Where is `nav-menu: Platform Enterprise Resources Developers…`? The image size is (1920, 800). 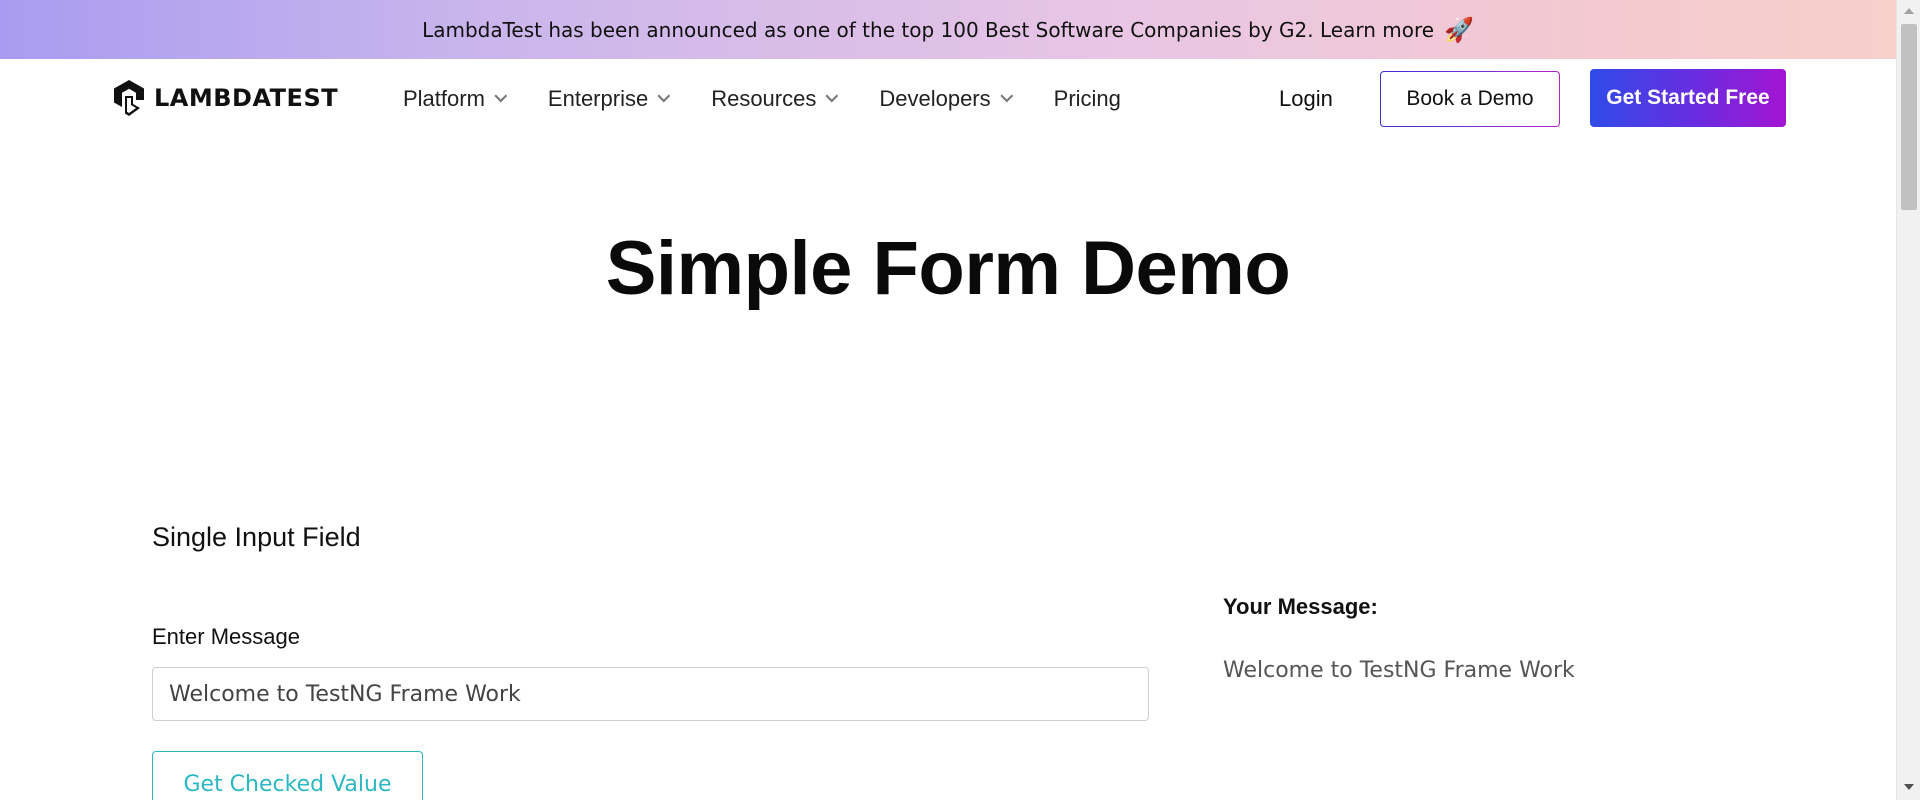
nav-menu: Platform Enterprise Resources Developers… is located at coordinates (783, 99).